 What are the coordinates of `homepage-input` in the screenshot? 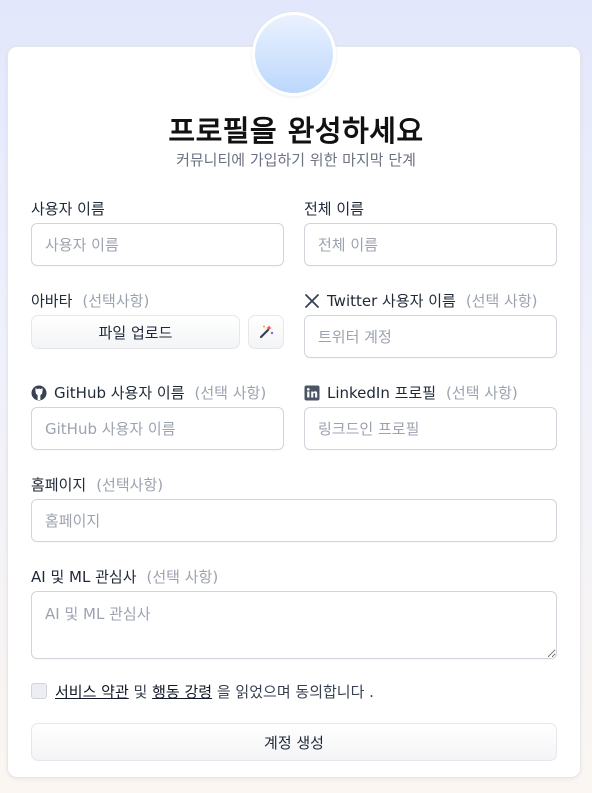 It's located at (294, 520).